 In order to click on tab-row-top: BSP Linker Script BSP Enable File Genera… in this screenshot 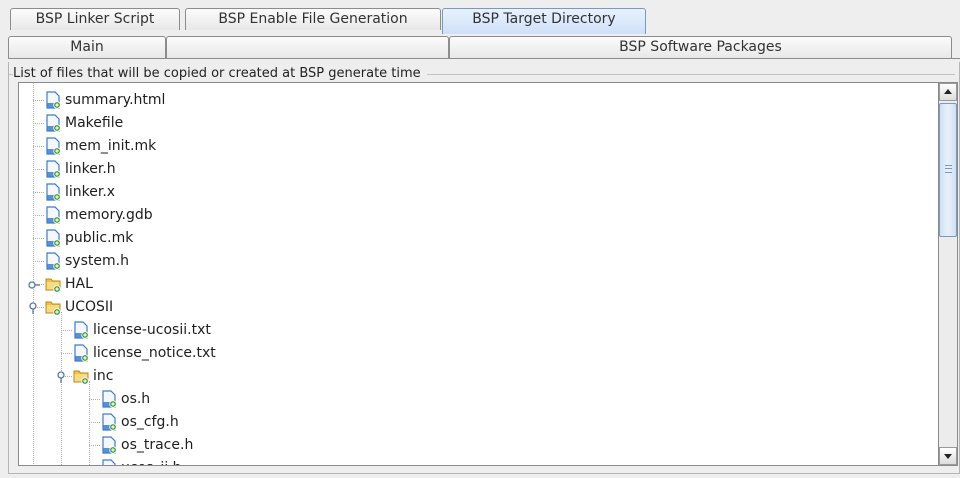, I will do `click(484, 21)`.